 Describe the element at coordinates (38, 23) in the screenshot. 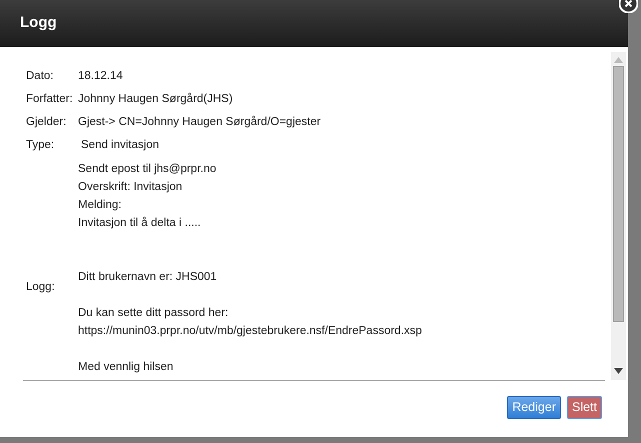

I see `dialog-title: Logg` at that location.